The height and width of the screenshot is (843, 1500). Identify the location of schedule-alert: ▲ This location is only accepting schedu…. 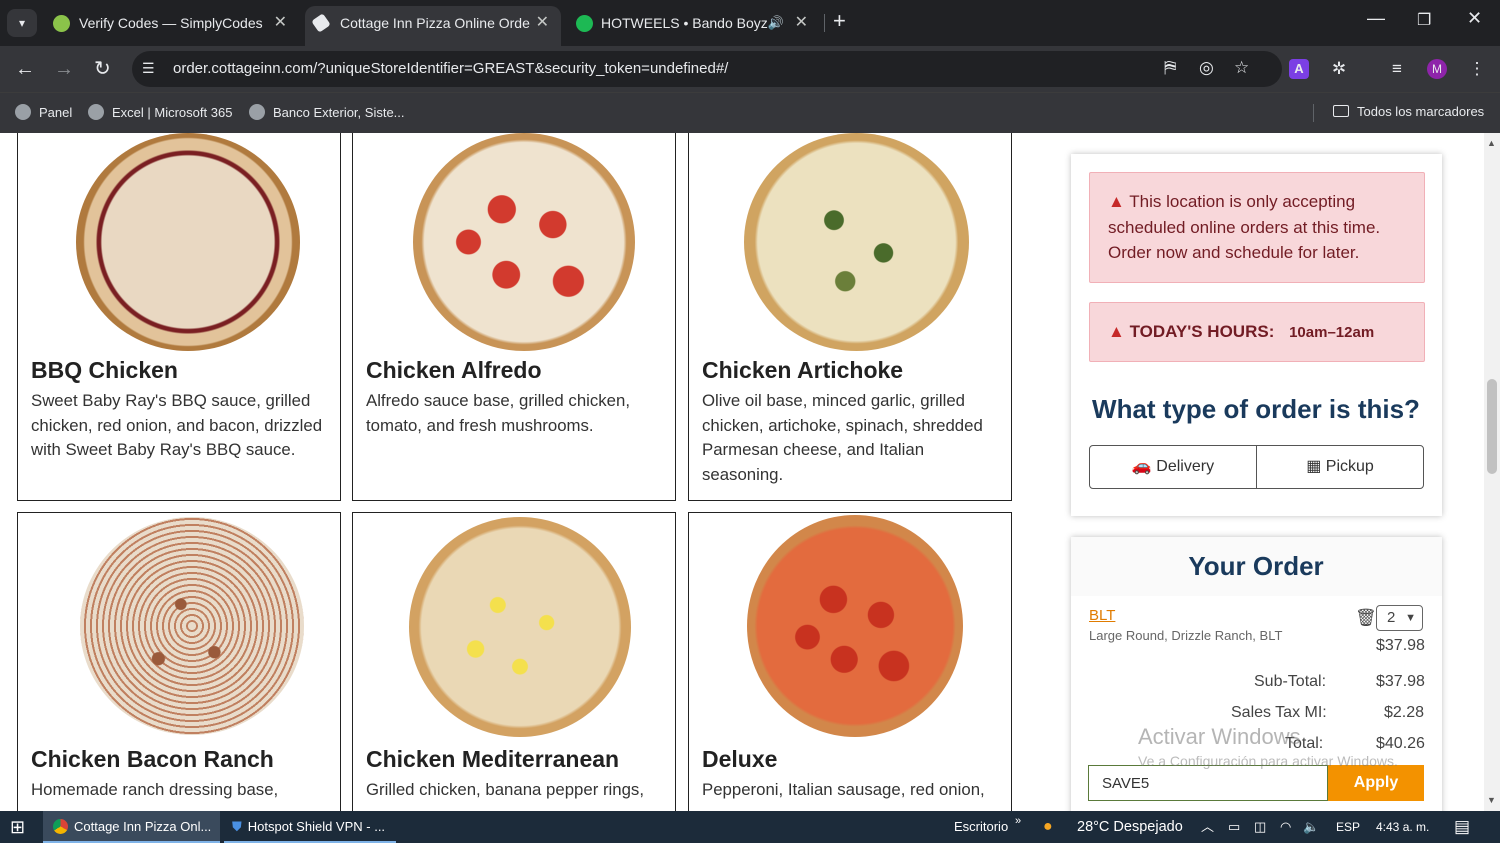
(1257, 227).